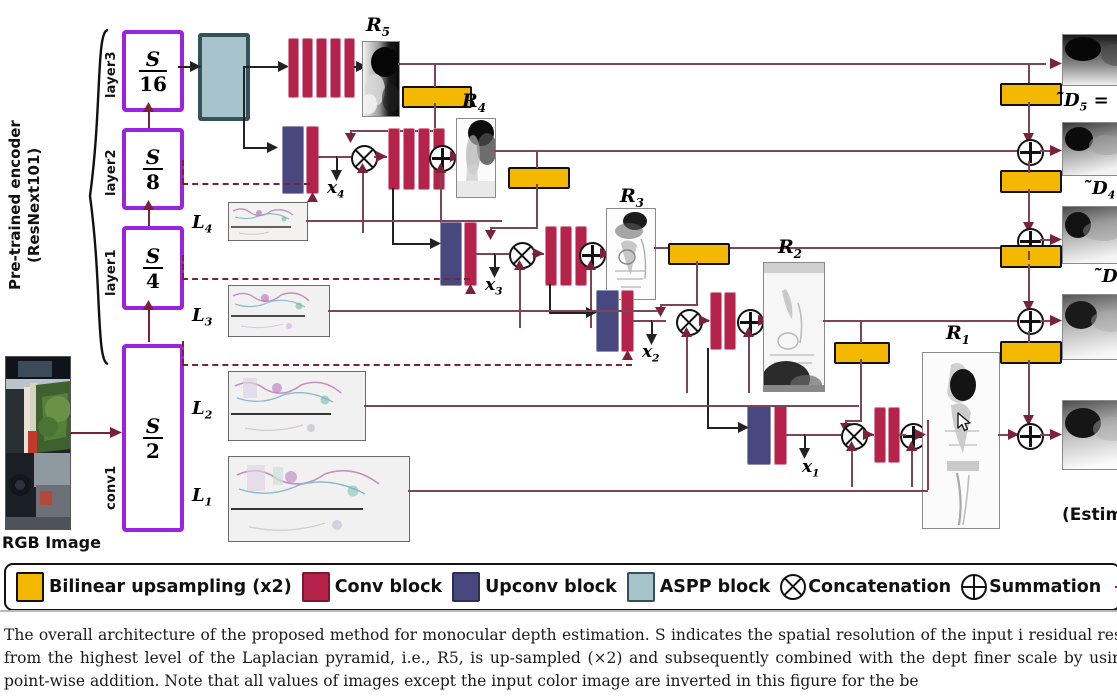 This screenshot has width=1117, height=699. I want to click on laplacian-label-l2: L2, so click(202, 410).